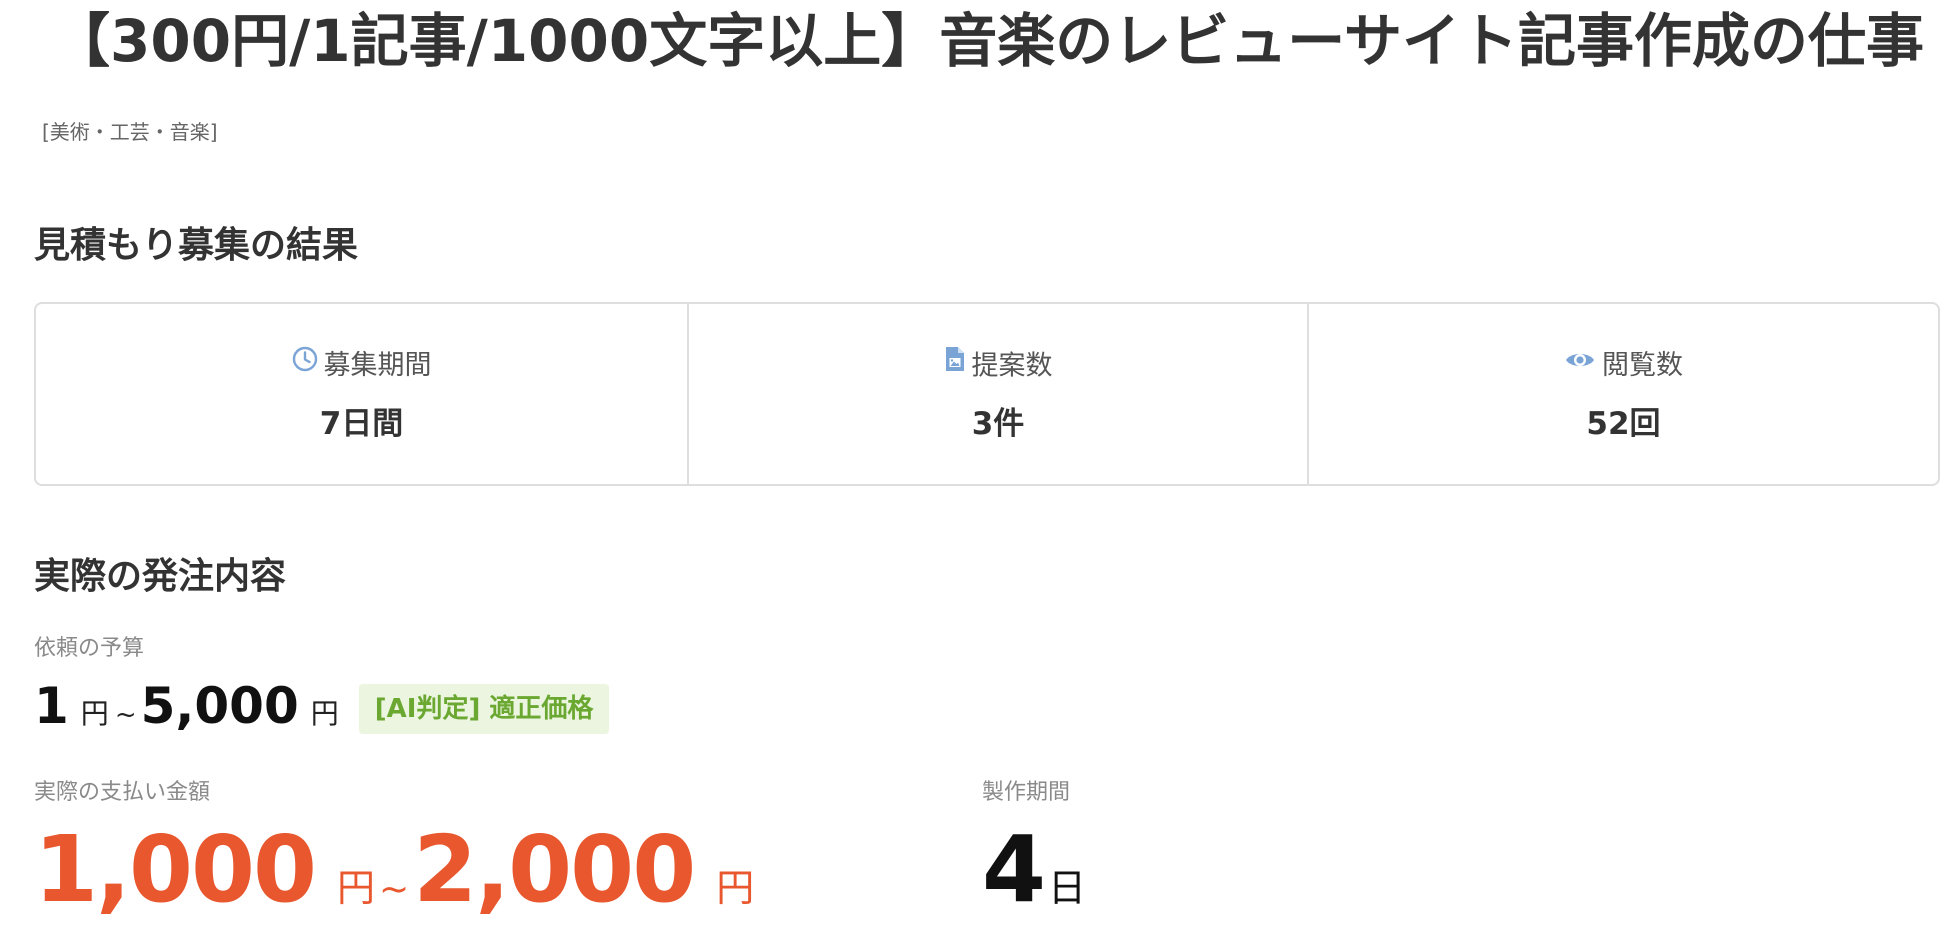 Image resolution: width=1950 pixels, height=934 pixels. I want to click on production-period-label: 製作期間, so click(1026, 792).